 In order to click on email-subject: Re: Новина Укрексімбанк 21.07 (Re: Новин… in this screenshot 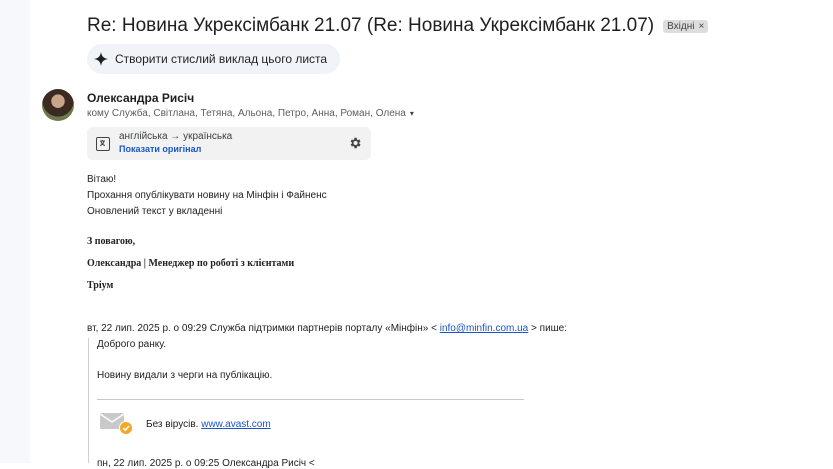, I will do `click(371, 25)`.